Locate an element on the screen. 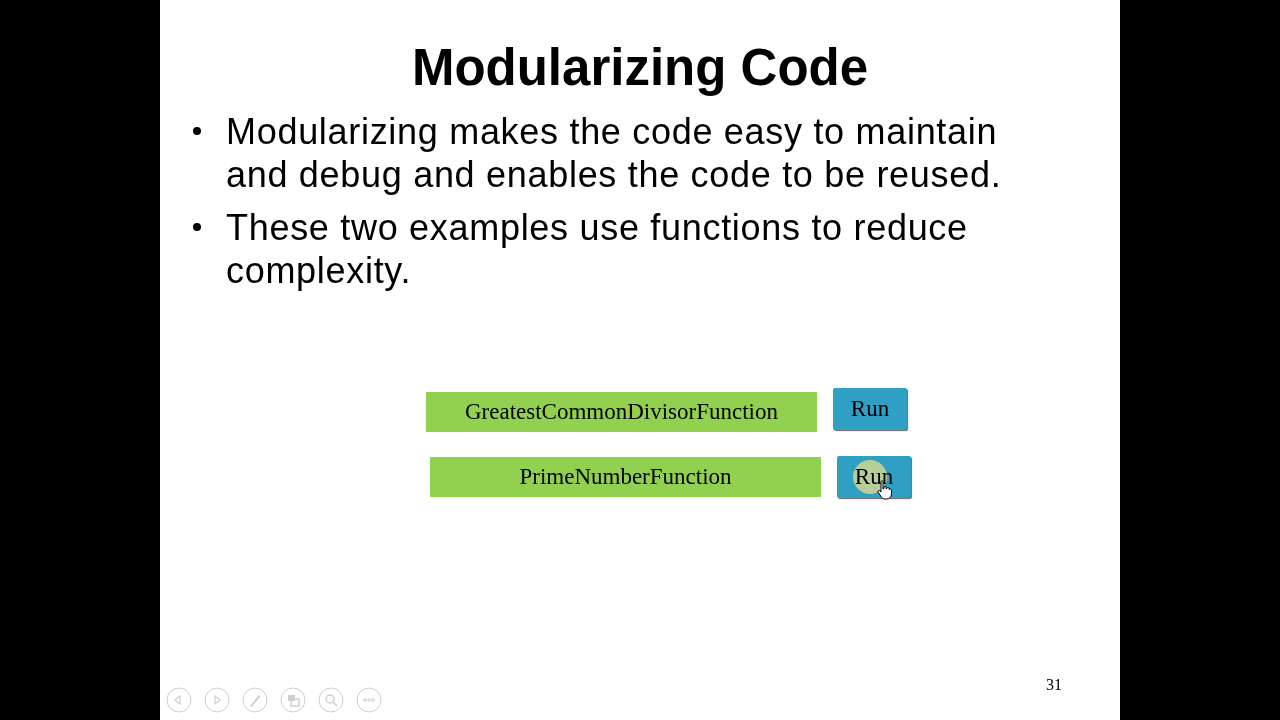  slide-title: Modularizing Code is located at coordinates (640, 68).